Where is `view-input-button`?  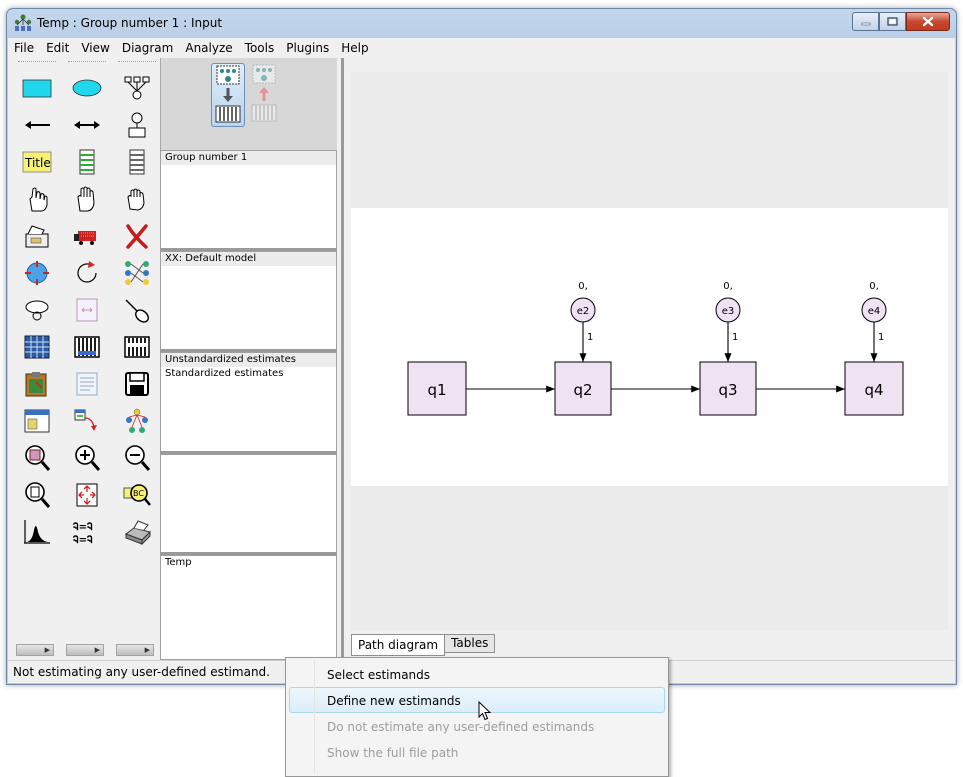
view-input-button is located at coordinates (228, 95).